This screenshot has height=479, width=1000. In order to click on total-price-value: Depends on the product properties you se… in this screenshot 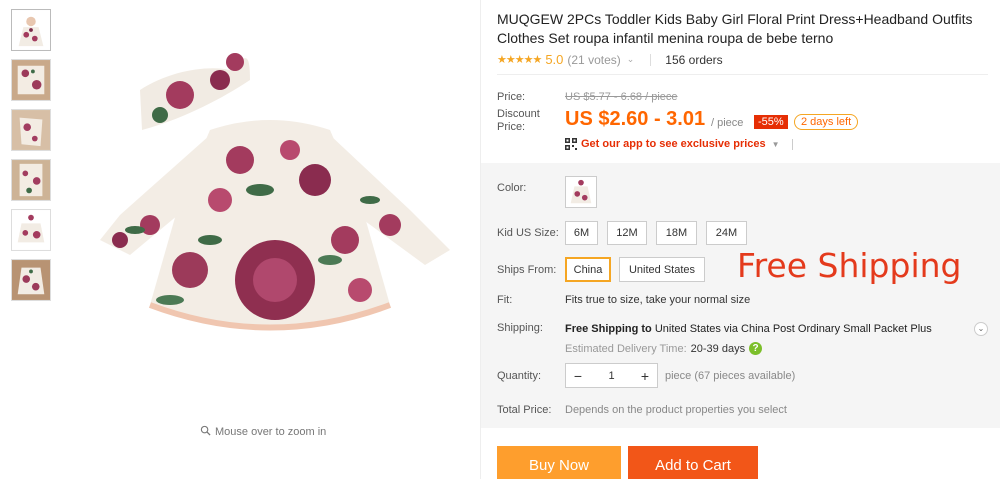, I will do `click(676, 410)`.